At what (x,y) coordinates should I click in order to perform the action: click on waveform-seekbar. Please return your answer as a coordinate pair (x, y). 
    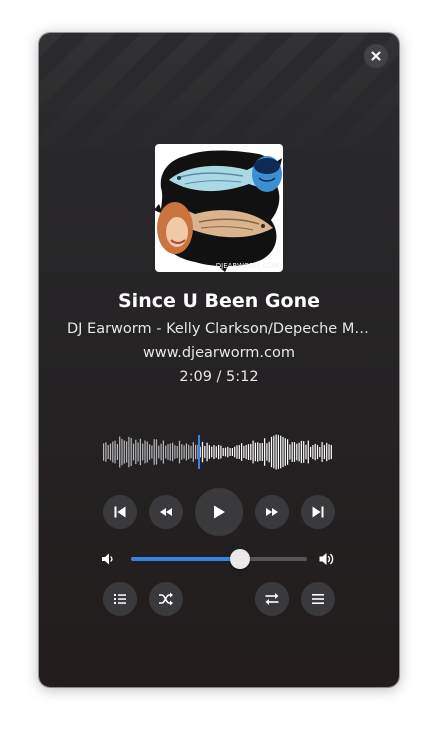
    Looking at the image, I should click on (218, 452).